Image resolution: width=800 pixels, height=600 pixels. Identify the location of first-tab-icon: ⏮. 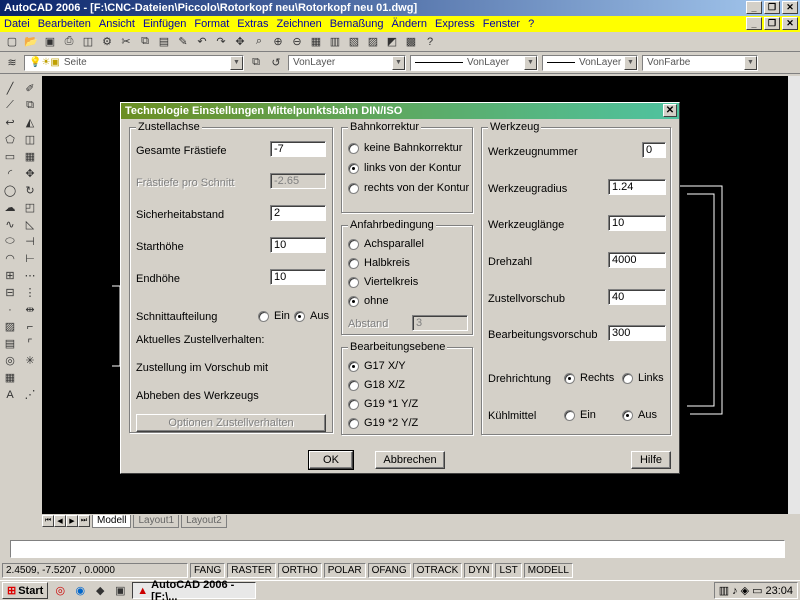
(48, 521).